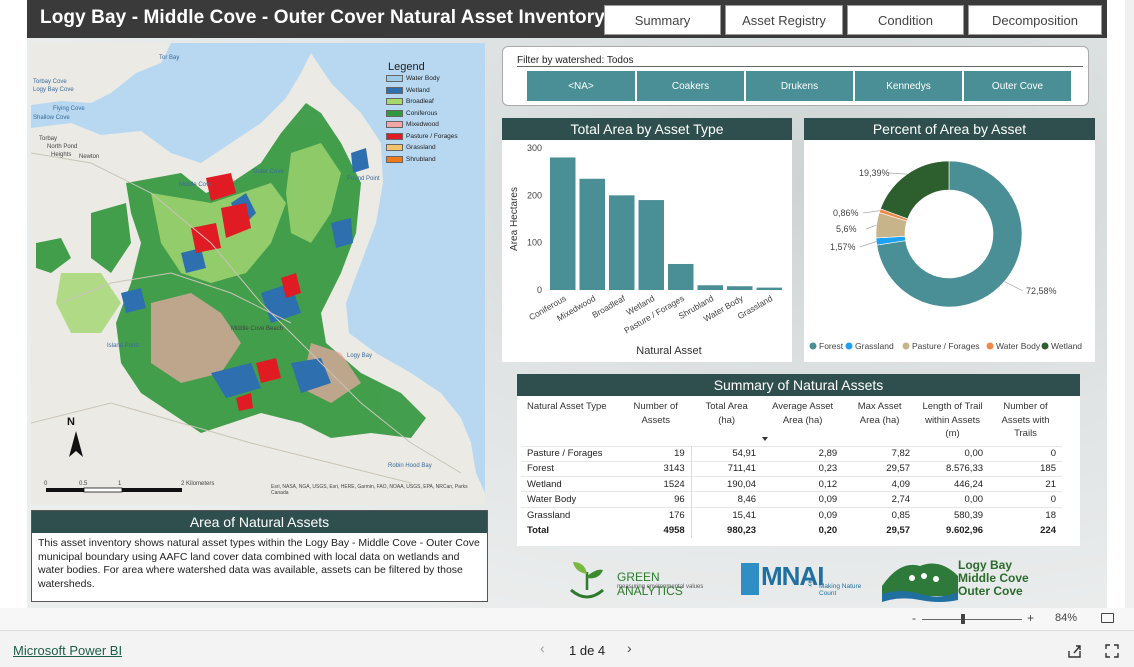 Image resolution: width=1134 pixels, height=667 pixels. Describe the element at coordinates (974, 454) in the screenshot. I see `table-cell: 0,00` at that location.